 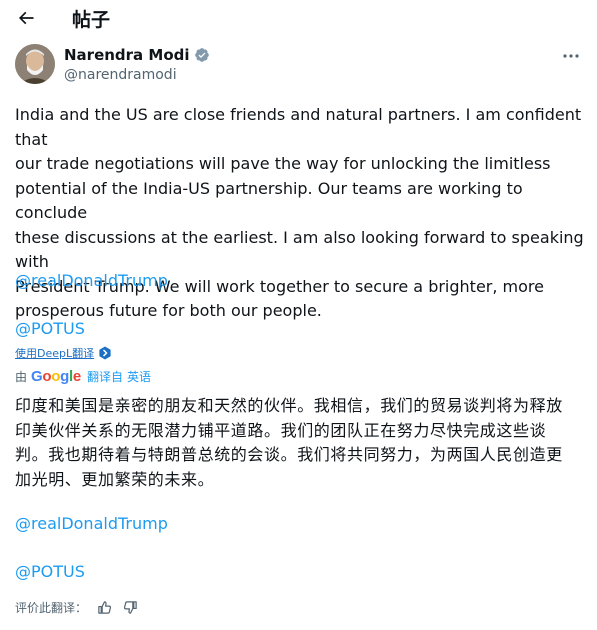 I want to click on arrow-left-icon, so click(x=26, y=18).